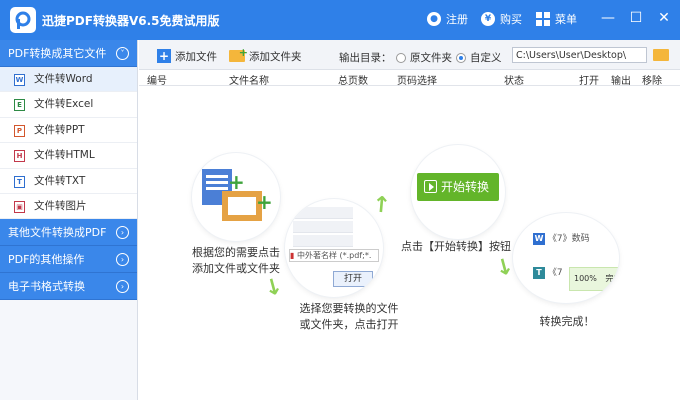 The image size is (680, 400). What do you see at coordinates (46, 287) in the screenshot?
I see `sidebar-group-label: 电子书格式转换` at bounding box center [46, 287].